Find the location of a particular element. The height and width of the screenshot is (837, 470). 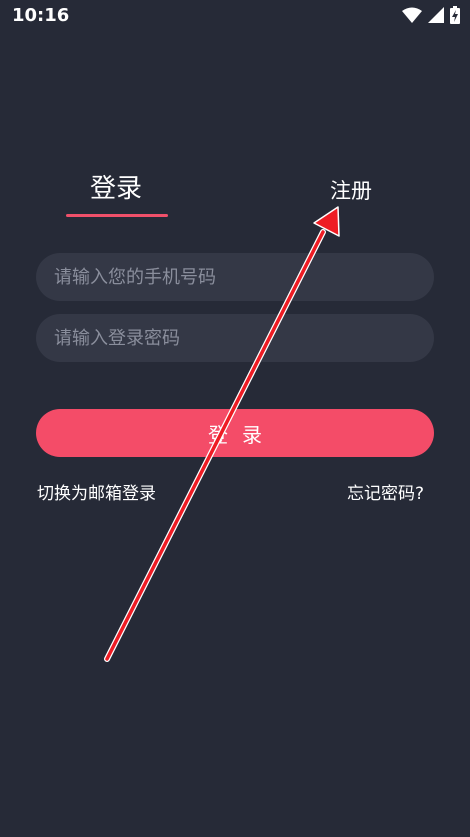

wifi-icon is located at coordinates (412, 15).